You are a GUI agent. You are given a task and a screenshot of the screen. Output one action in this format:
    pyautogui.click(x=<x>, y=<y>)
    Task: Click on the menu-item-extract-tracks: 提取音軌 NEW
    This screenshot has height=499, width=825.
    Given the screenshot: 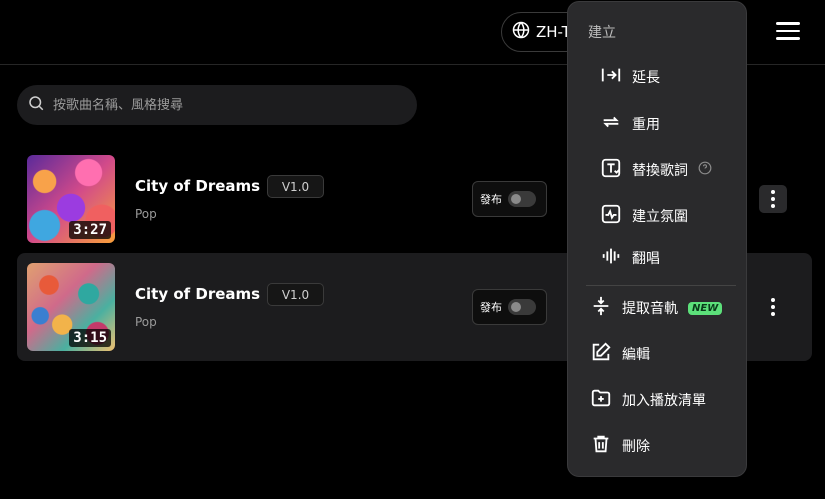 What is the action you would take?
    pyautogui.click(x=656, y=308)
    